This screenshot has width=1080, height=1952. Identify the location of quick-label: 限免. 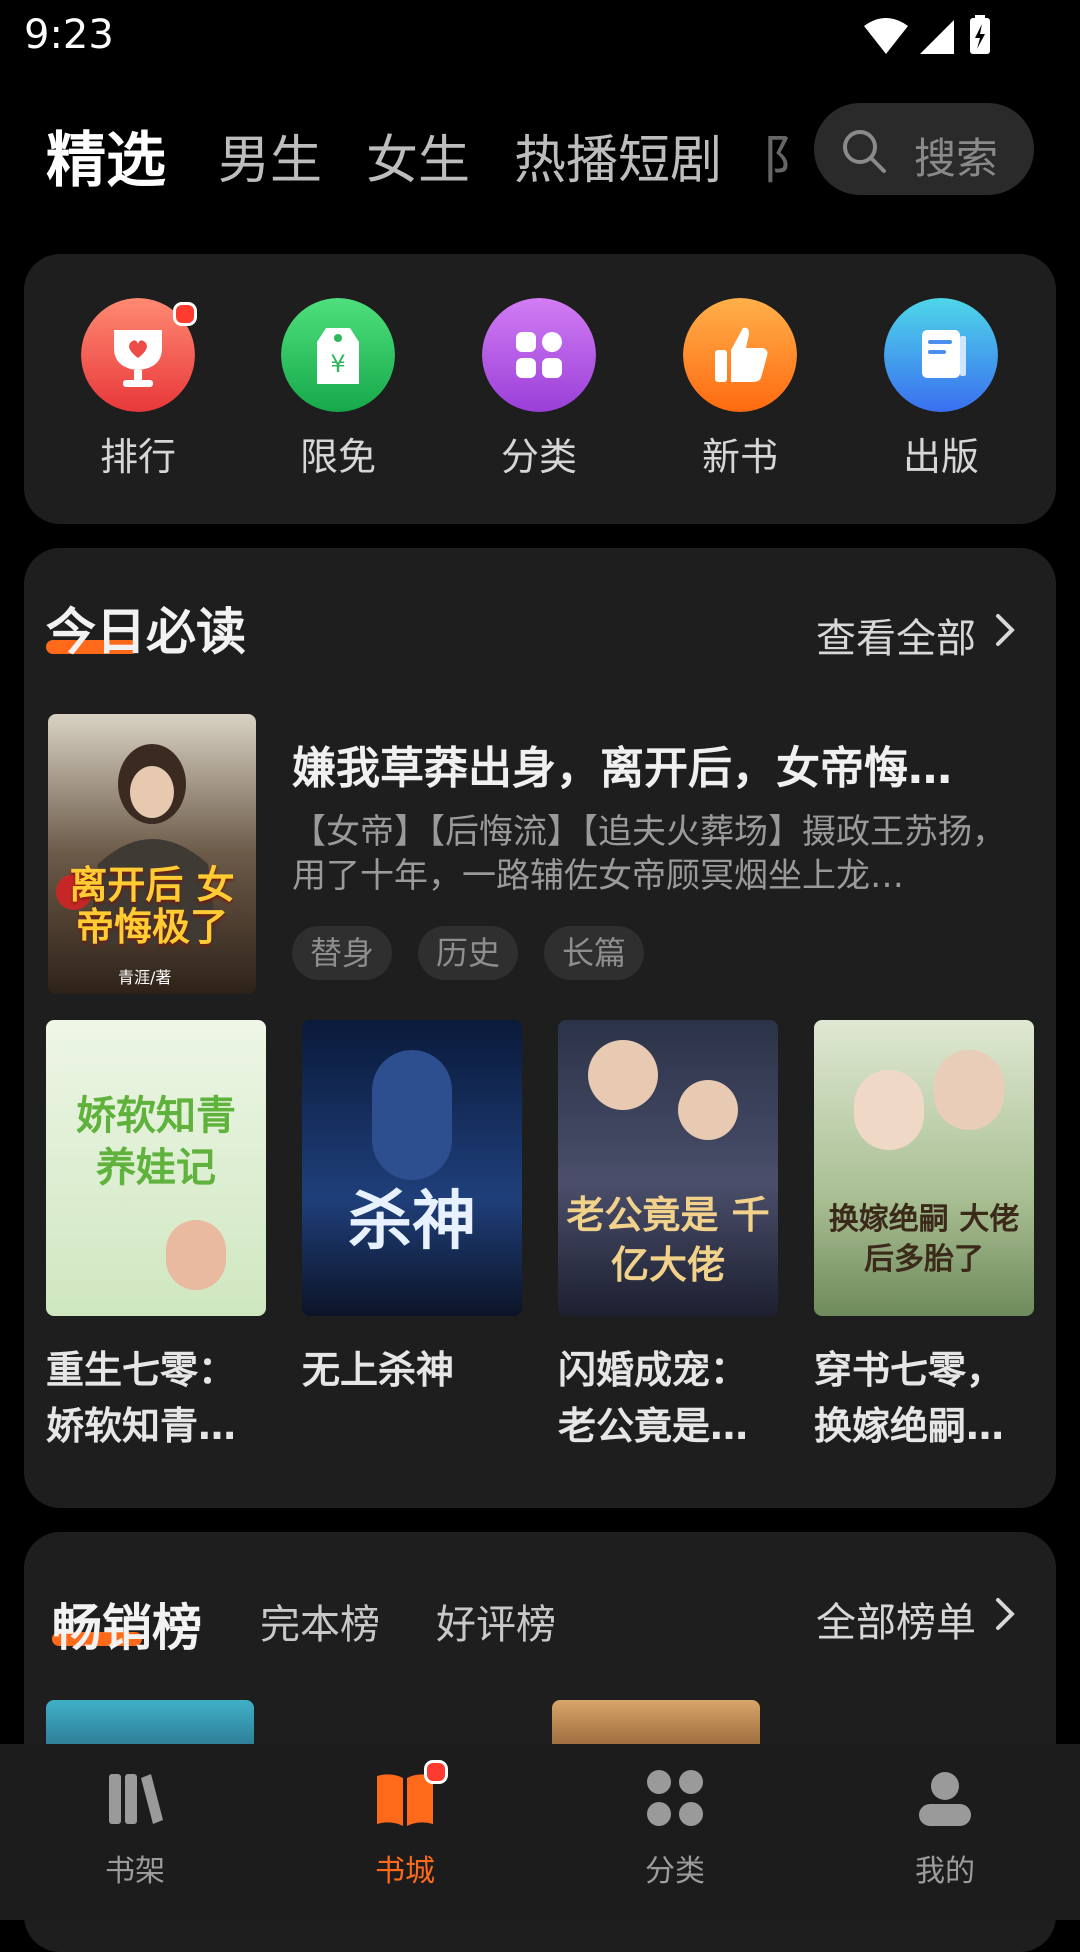
(337, 457).